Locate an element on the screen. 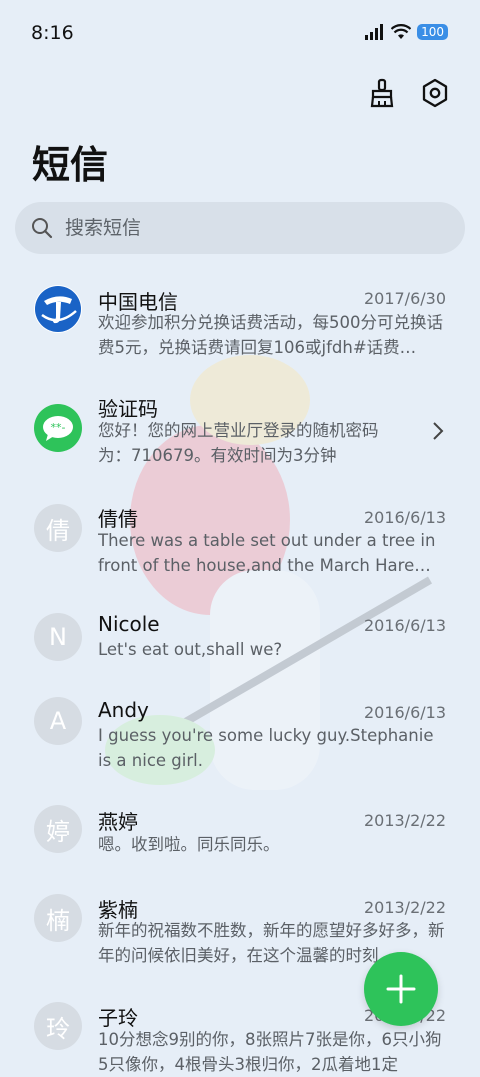 The width and height of the screenshot is (480, 1077). china-telecom-avatar is located at coordinates (58, 309).